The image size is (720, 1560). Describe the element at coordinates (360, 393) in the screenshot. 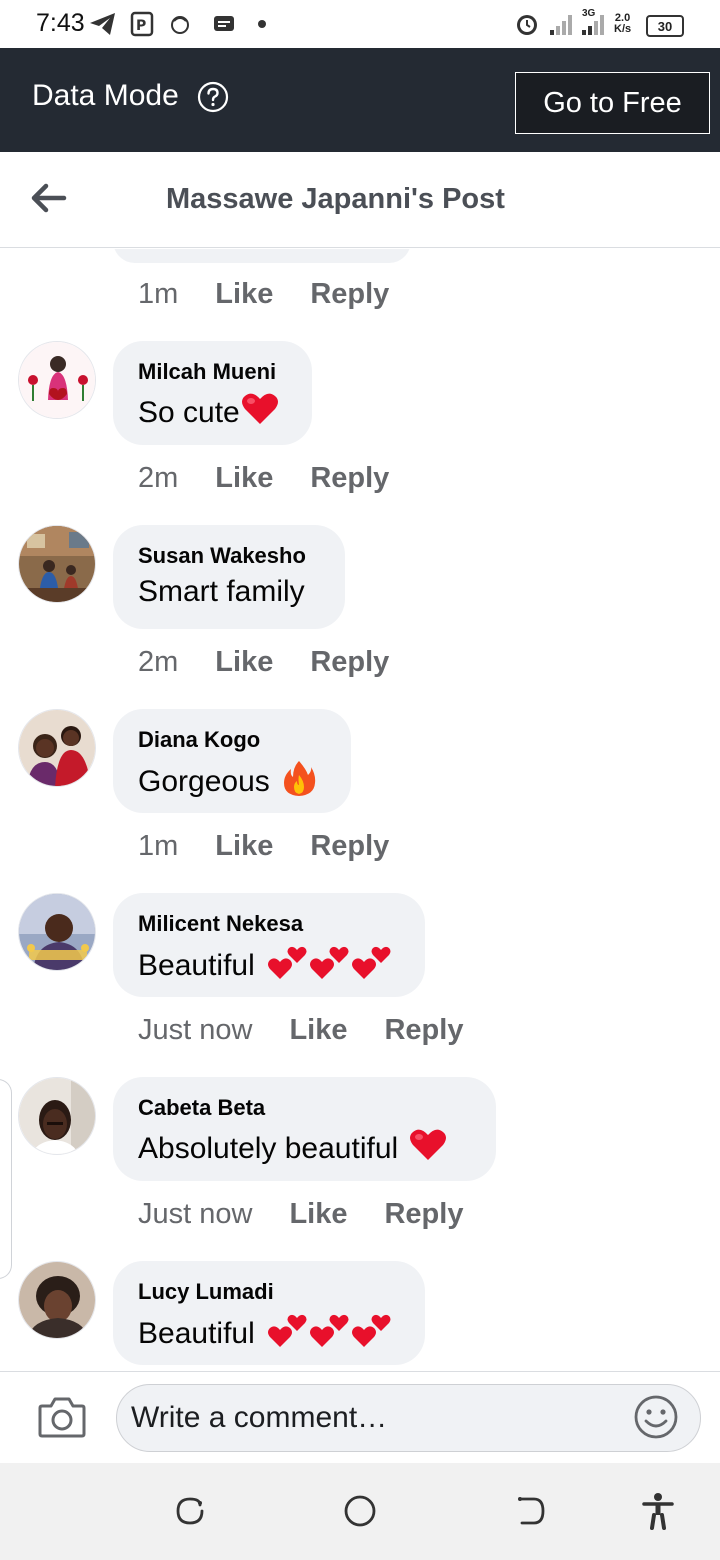

I see `comment-item: Milcah Mueni So cute` at that location.